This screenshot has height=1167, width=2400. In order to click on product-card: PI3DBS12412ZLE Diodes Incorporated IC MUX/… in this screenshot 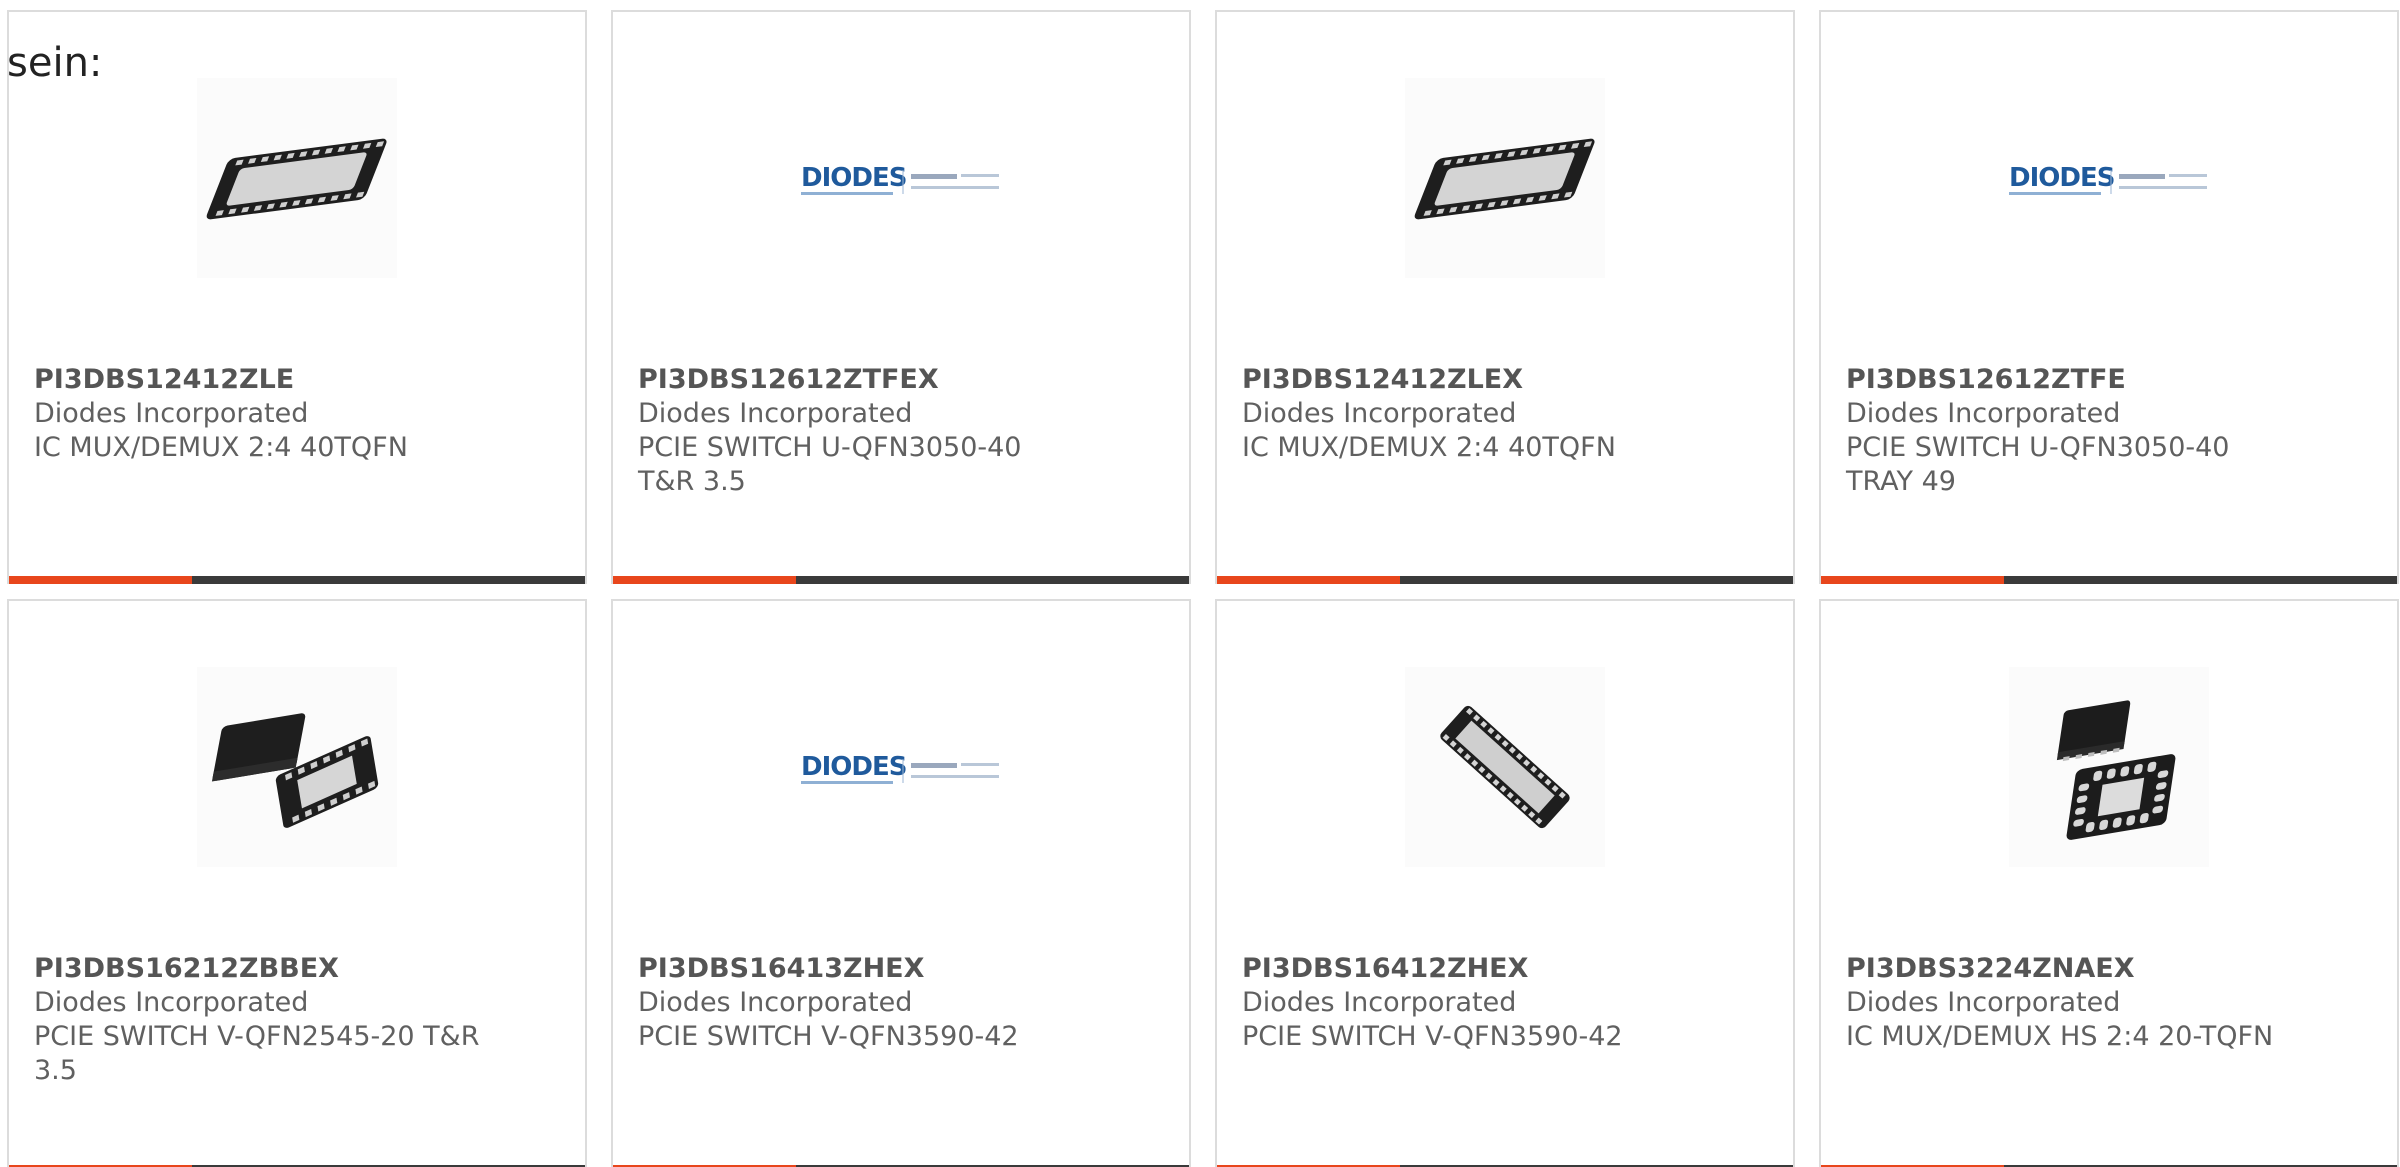, I will do `click(297, 297)`.